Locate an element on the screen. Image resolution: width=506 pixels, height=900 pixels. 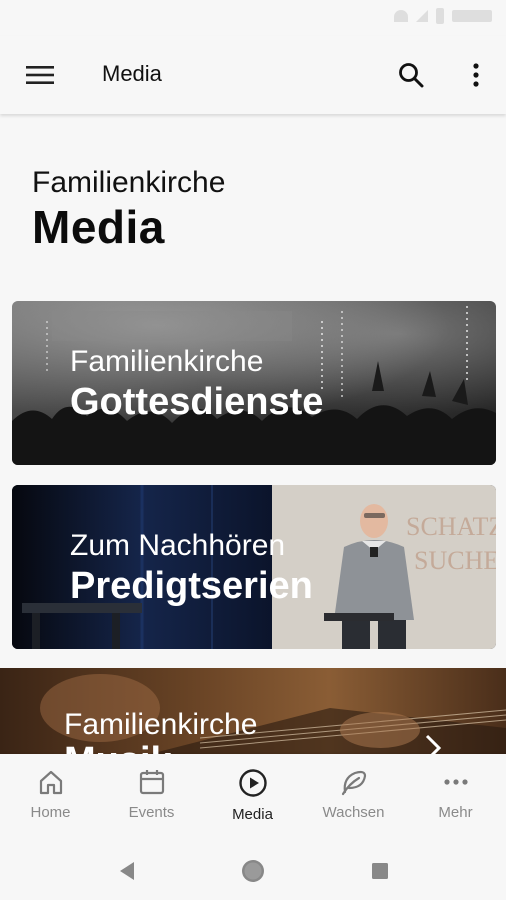
wifi-icon is located at coordinates (401, 16).